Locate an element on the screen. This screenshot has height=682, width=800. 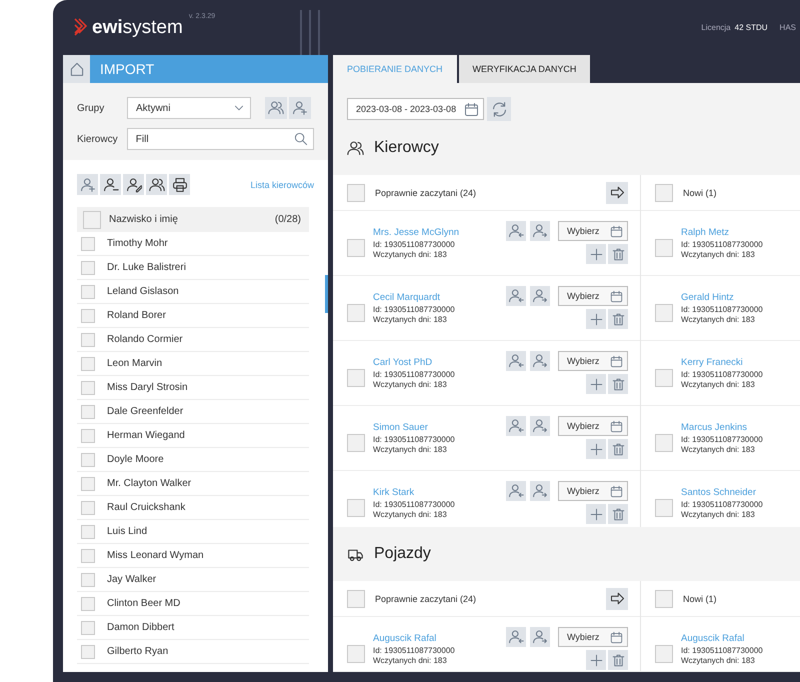
driver-name: Roland Borer is located at coordinates (136, 315).